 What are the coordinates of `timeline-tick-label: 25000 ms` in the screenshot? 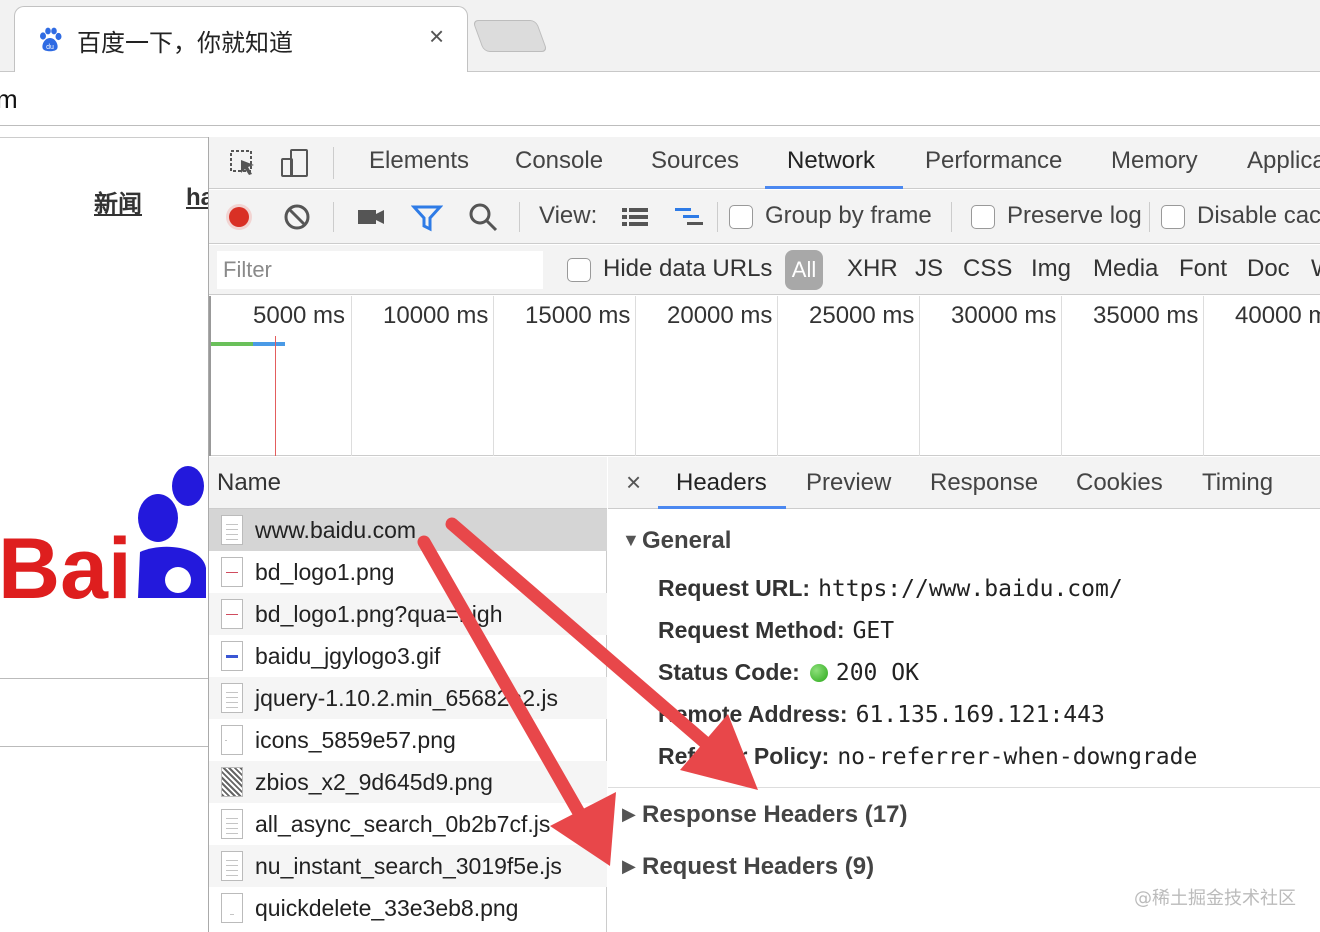 It's located at (862, 315).